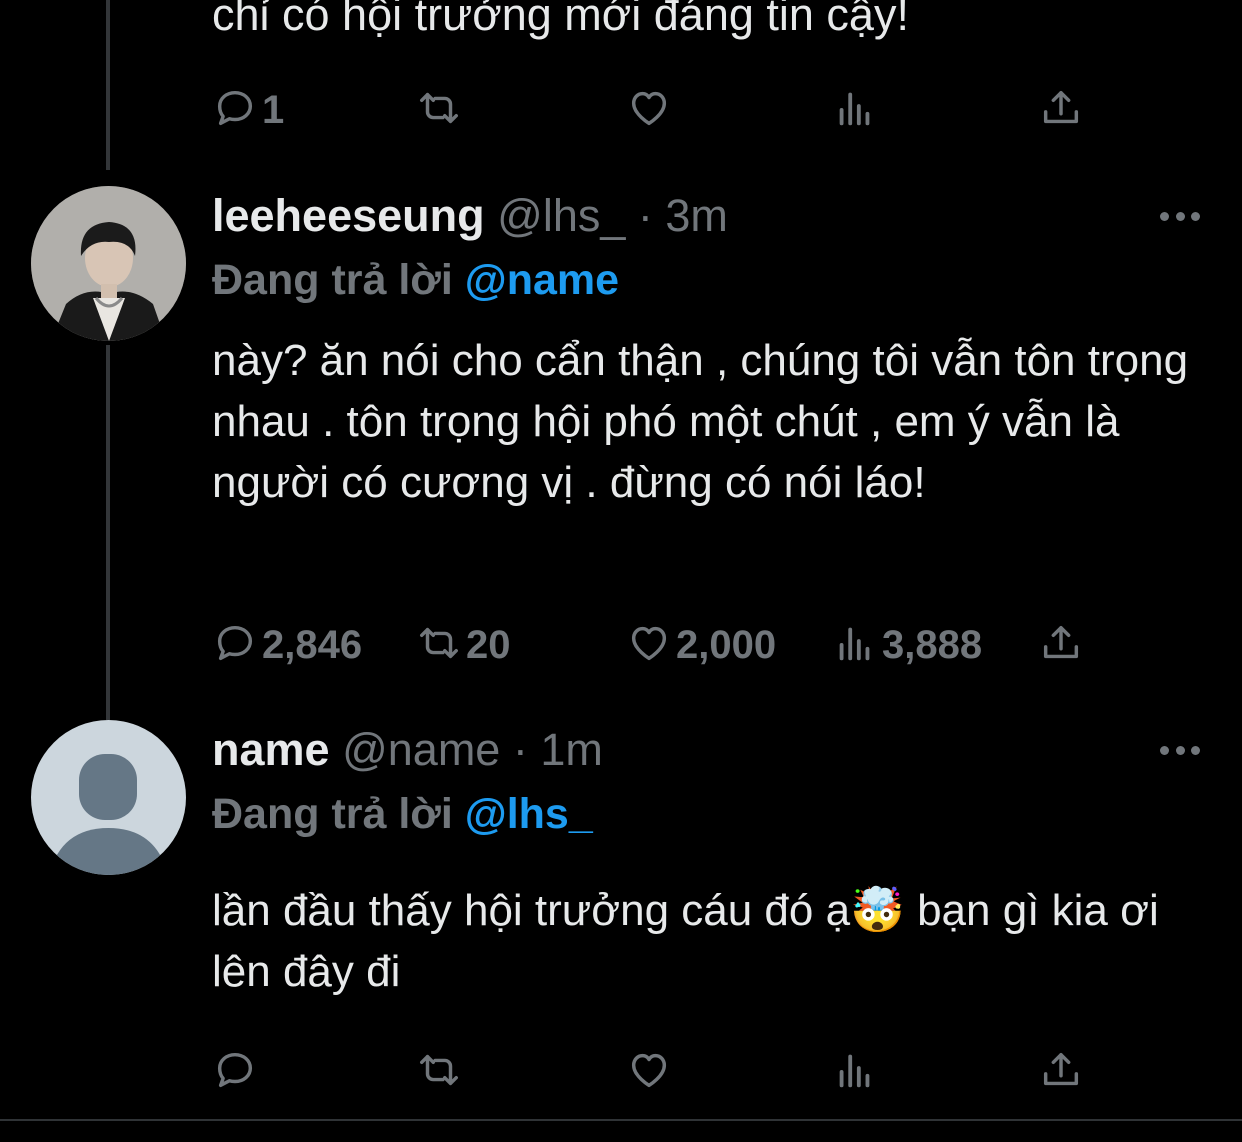 The width and height of the screenshot is (1242, 1142). I want to click on tweet-header: name @name · 1m, so click(407, 750).